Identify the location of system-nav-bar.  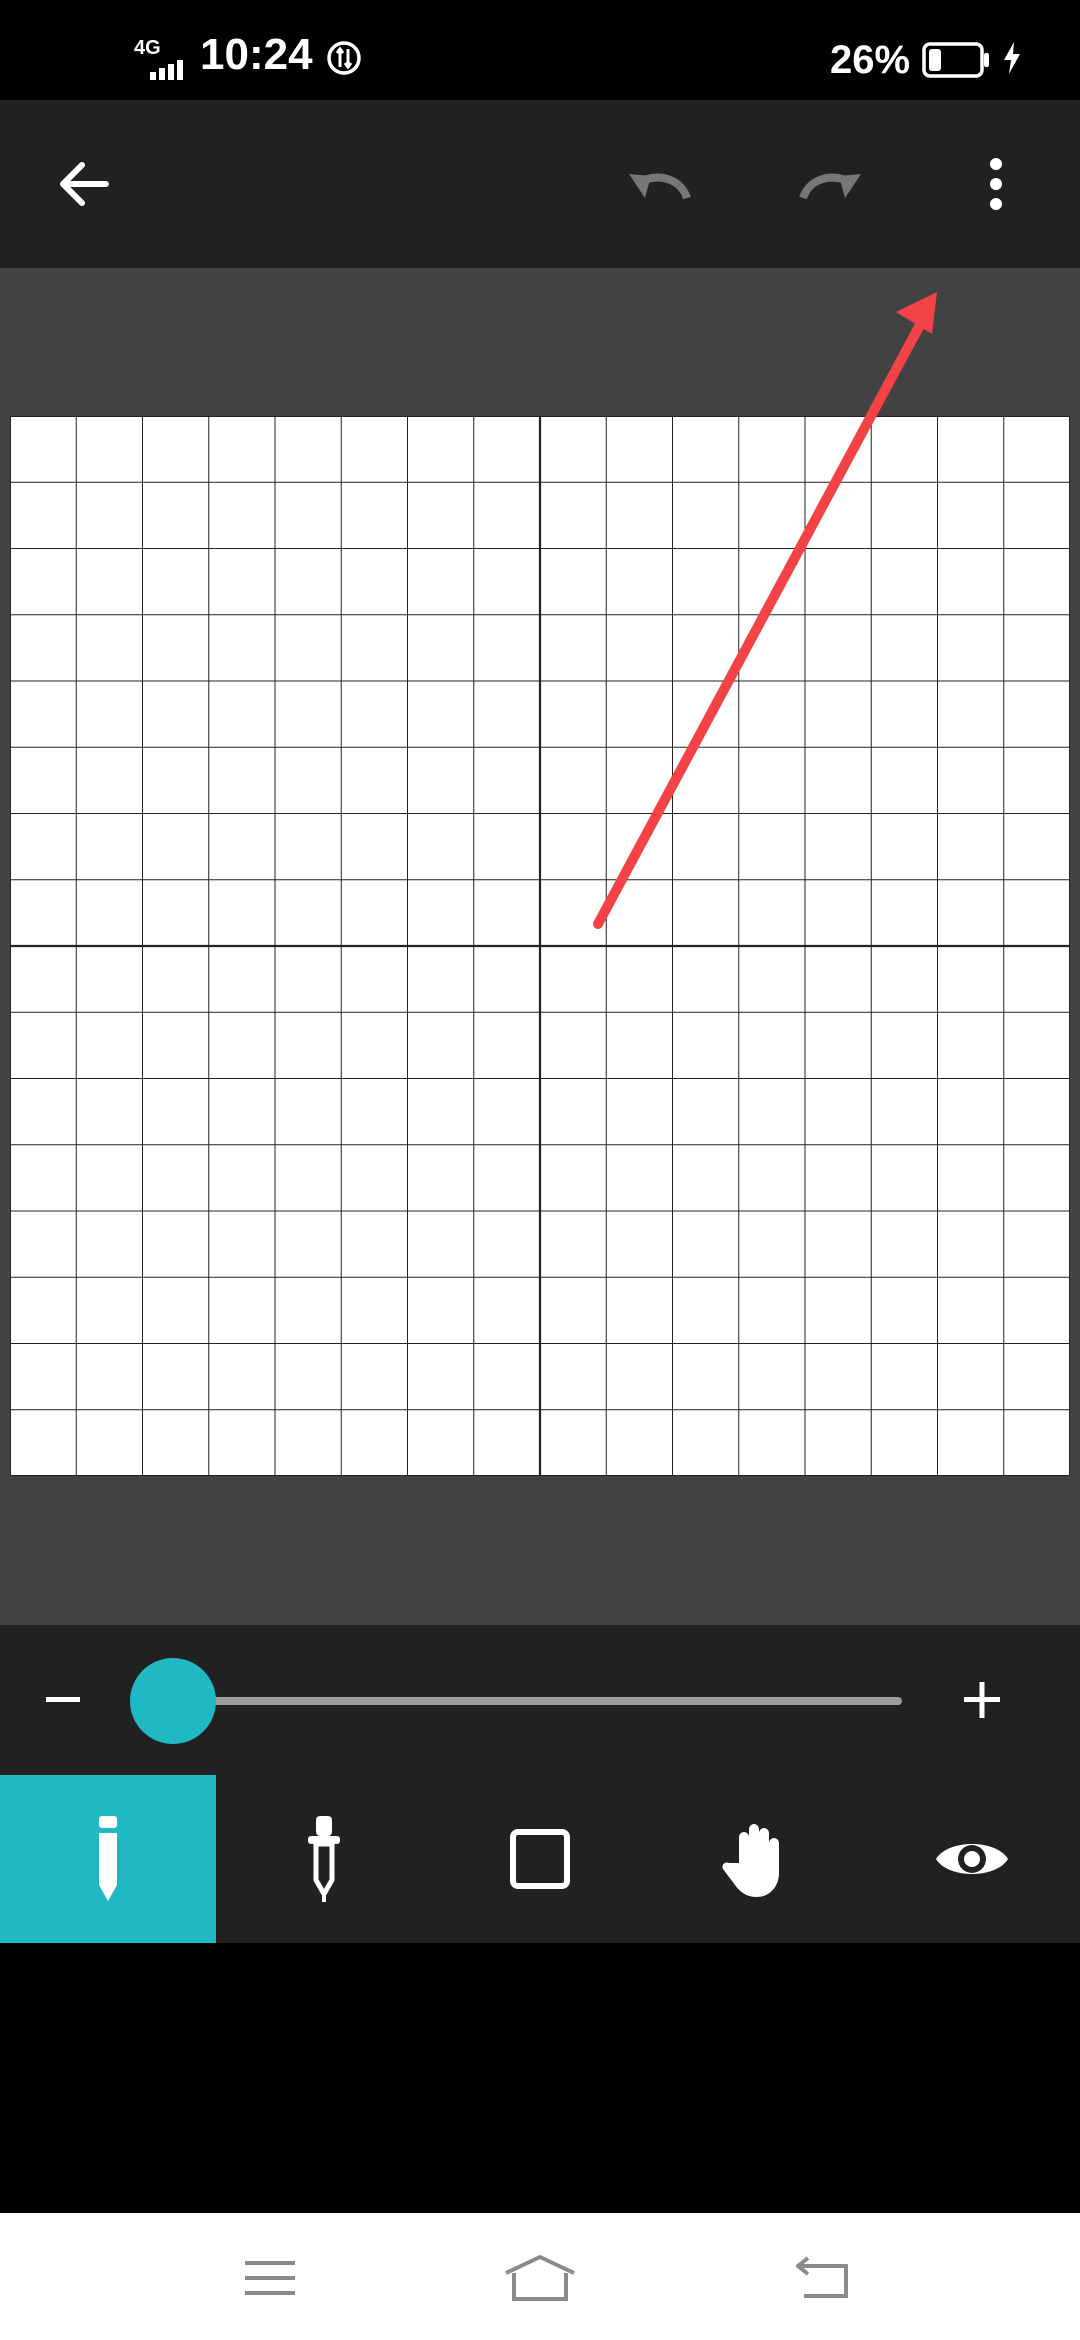
(540, 2276).